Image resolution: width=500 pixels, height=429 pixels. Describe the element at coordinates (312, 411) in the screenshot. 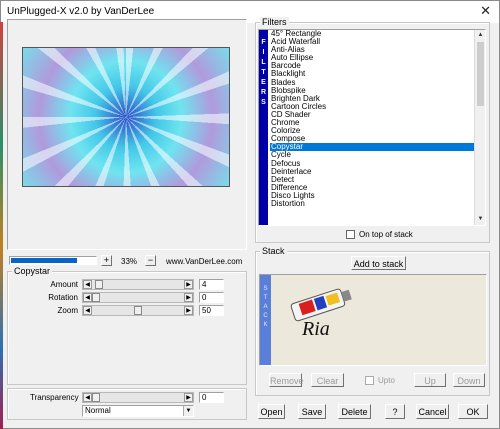

I see `save-button: Save` at that location.